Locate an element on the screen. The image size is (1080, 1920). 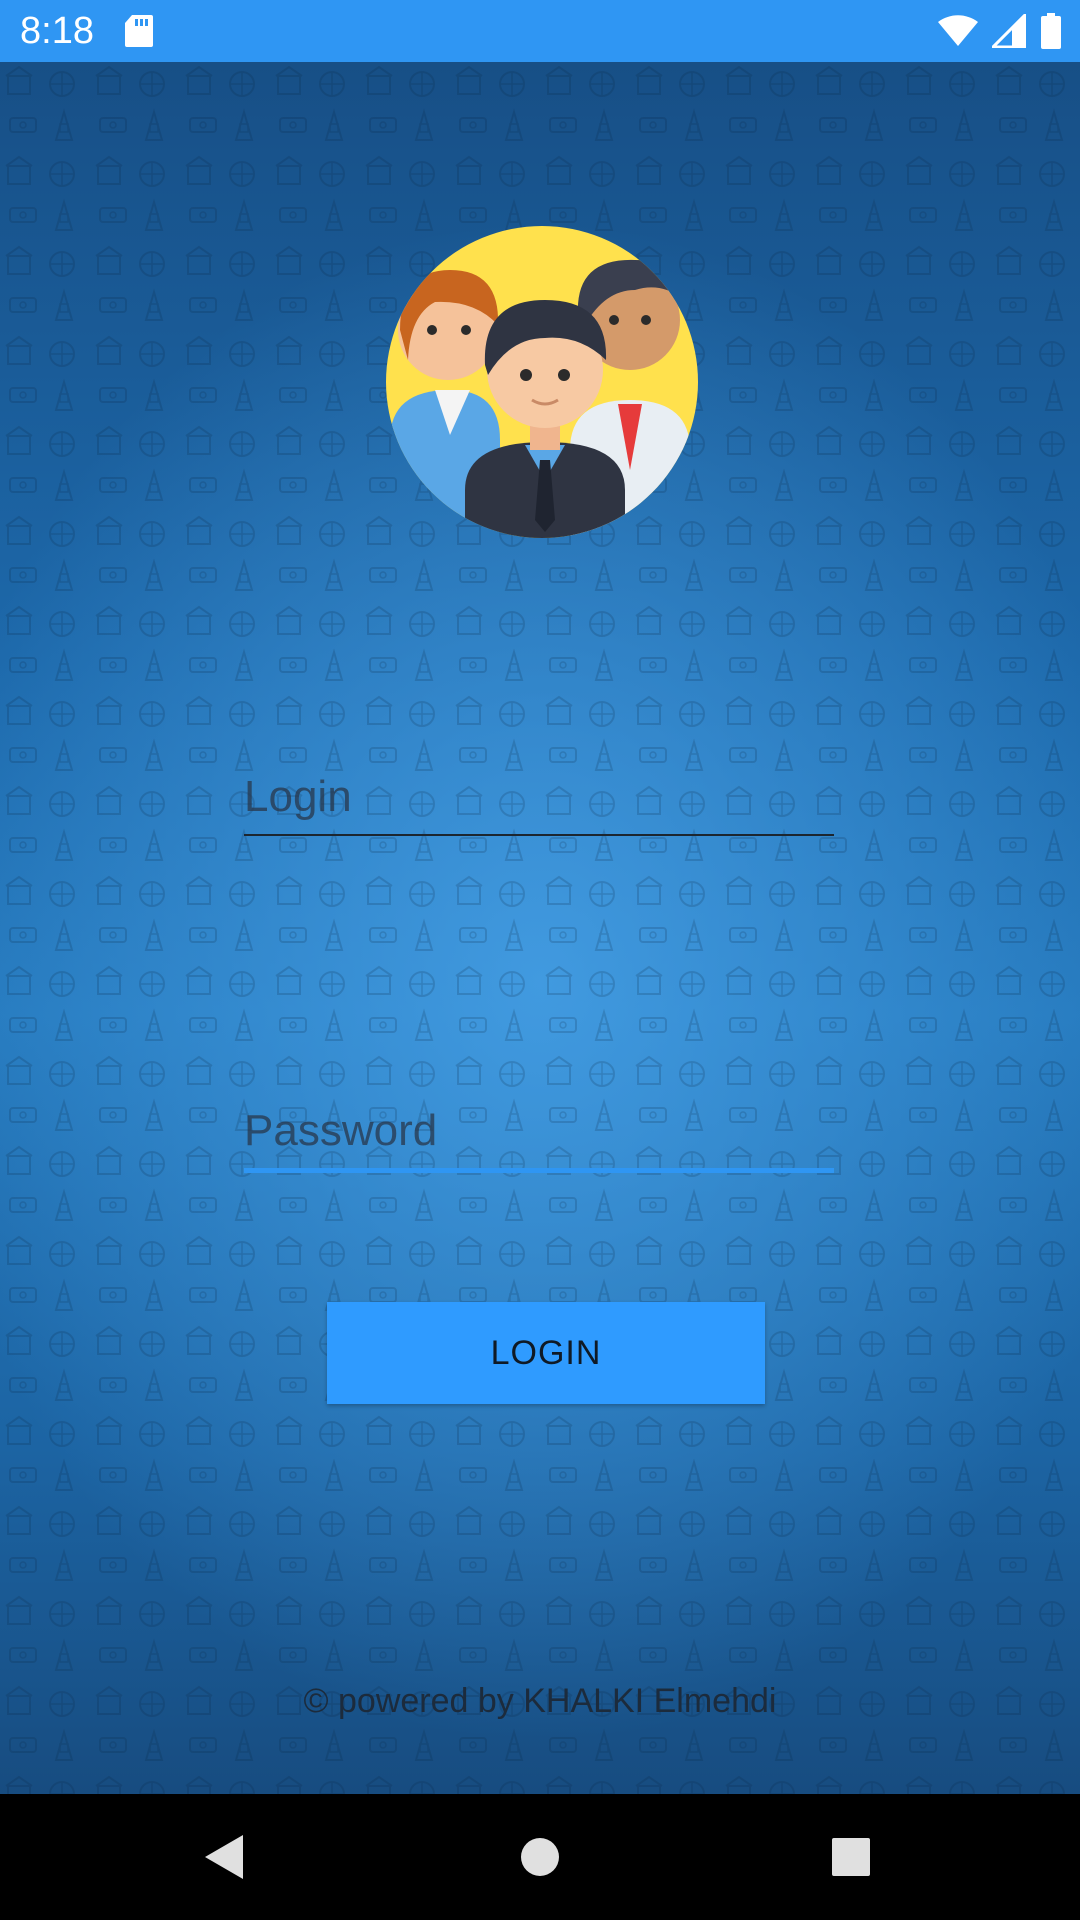
sd-card-icon is located at coordinates (139, 31).